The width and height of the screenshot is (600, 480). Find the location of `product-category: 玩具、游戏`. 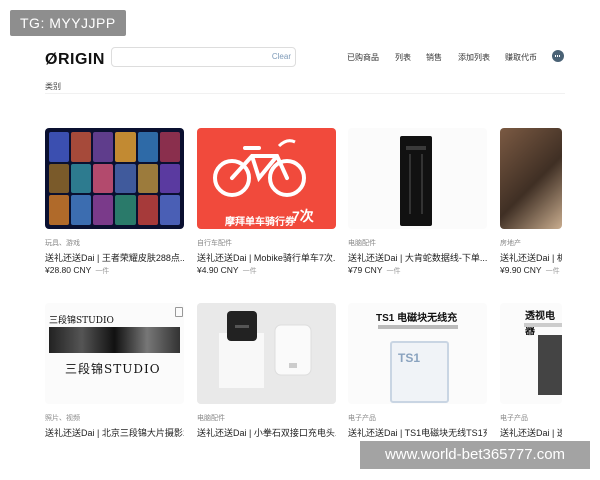

product-category: 玩具、游戏 is located at coordinates (62, 243).